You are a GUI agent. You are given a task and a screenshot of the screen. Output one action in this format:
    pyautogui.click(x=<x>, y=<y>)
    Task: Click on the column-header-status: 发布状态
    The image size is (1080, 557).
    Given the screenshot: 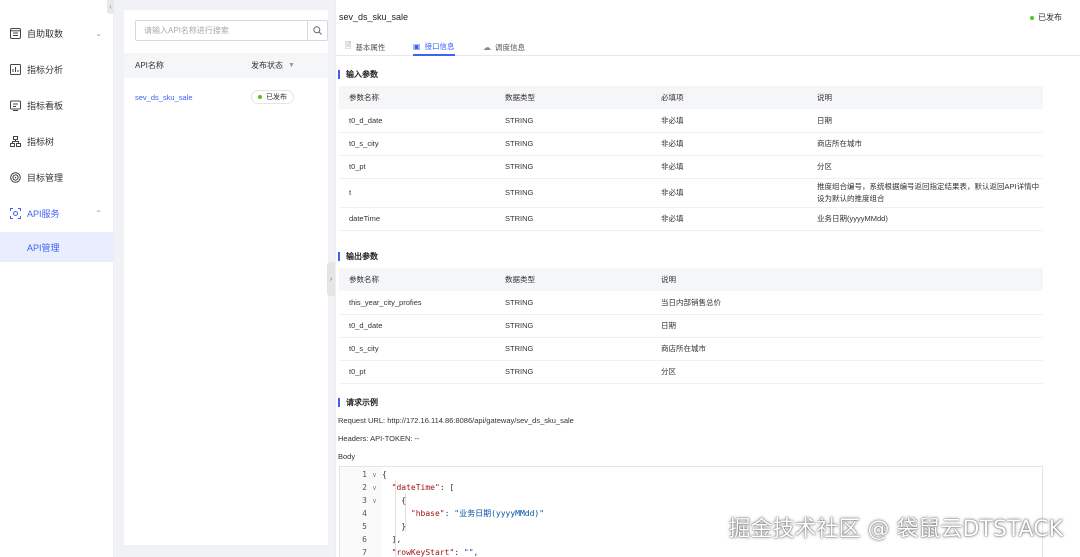 What is the action you would take?
    pyautogui.click(x=267, y=65)
    